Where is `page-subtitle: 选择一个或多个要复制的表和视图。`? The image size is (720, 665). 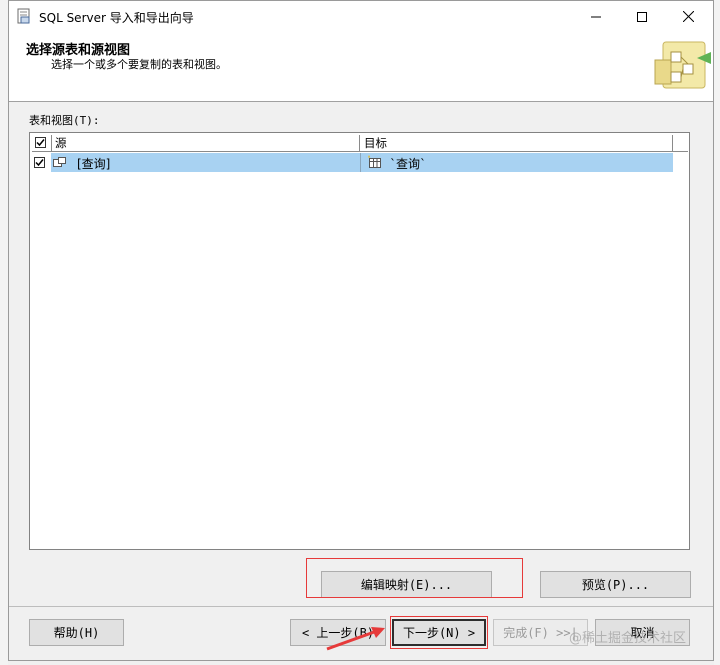
page-subtitle: 选择一个或多个要复制的表和视图。 is located at coordinates (139, 64).